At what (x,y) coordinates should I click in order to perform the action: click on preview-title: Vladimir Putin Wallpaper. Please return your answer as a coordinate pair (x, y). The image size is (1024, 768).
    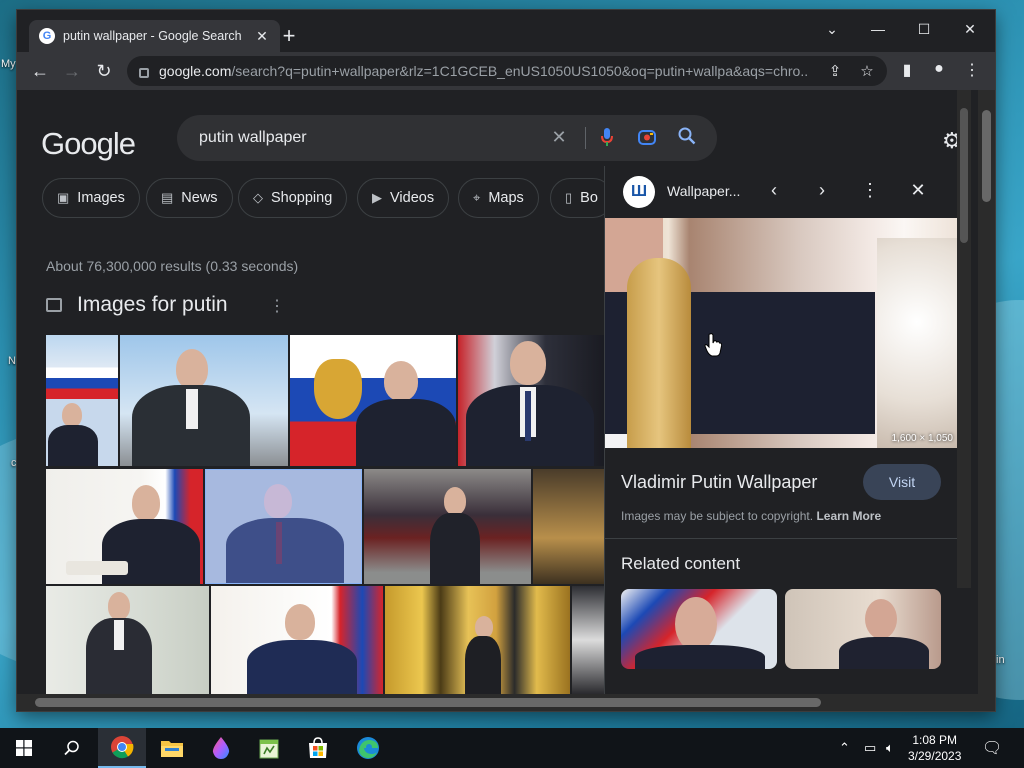
    Looking at the image, I should click on (719, 482).